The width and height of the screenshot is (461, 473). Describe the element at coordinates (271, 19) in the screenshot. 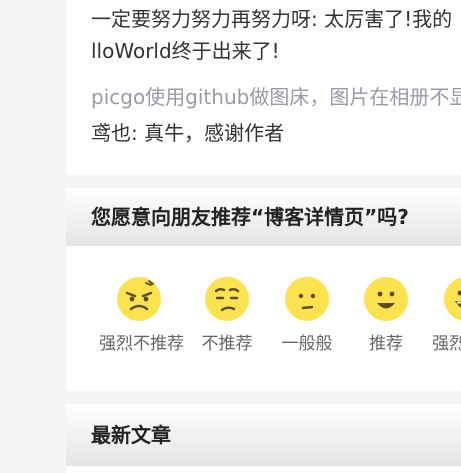

I see `comment-text: 一定要努力努力再努力呀: 太厉害了!我的` at that location.